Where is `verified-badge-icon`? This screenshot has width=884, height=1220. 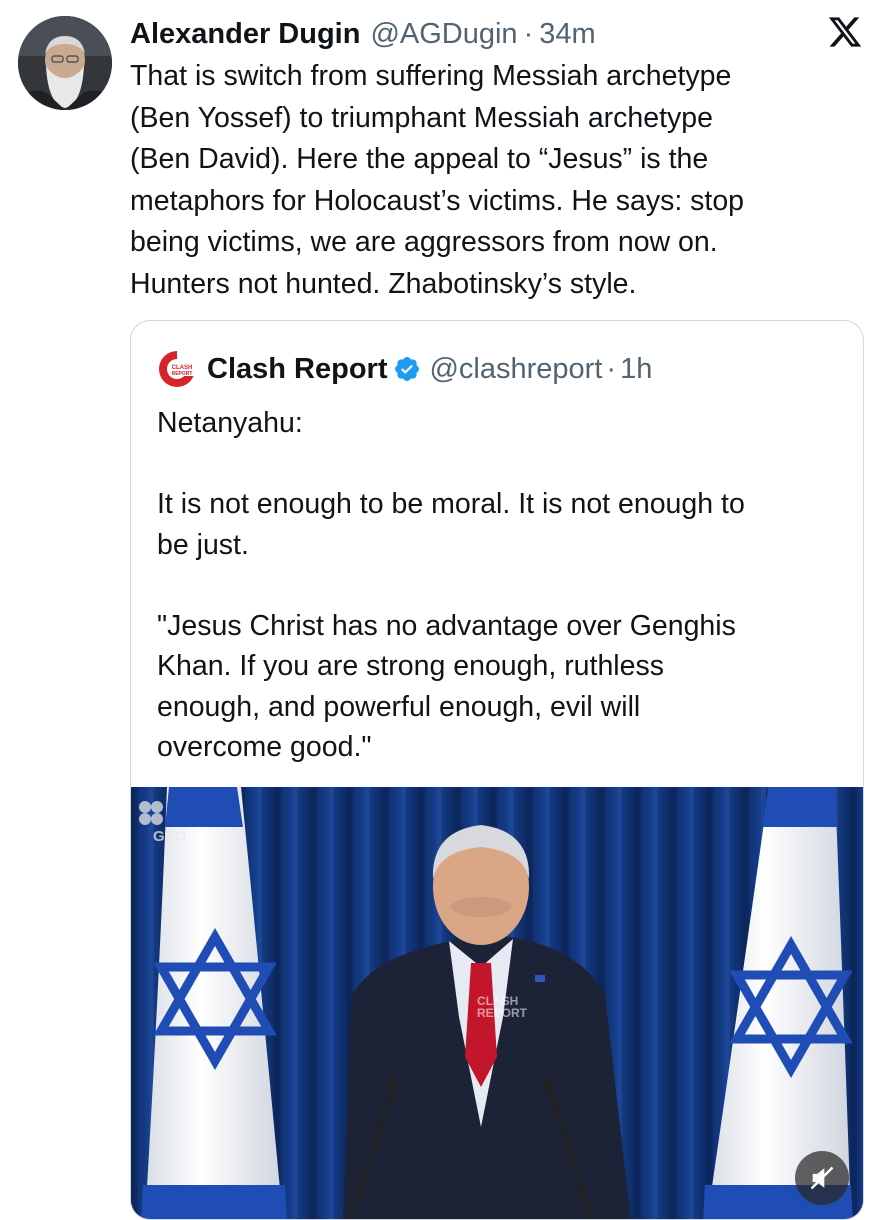
verified-badge-icon is located at coordinates (407, 369).